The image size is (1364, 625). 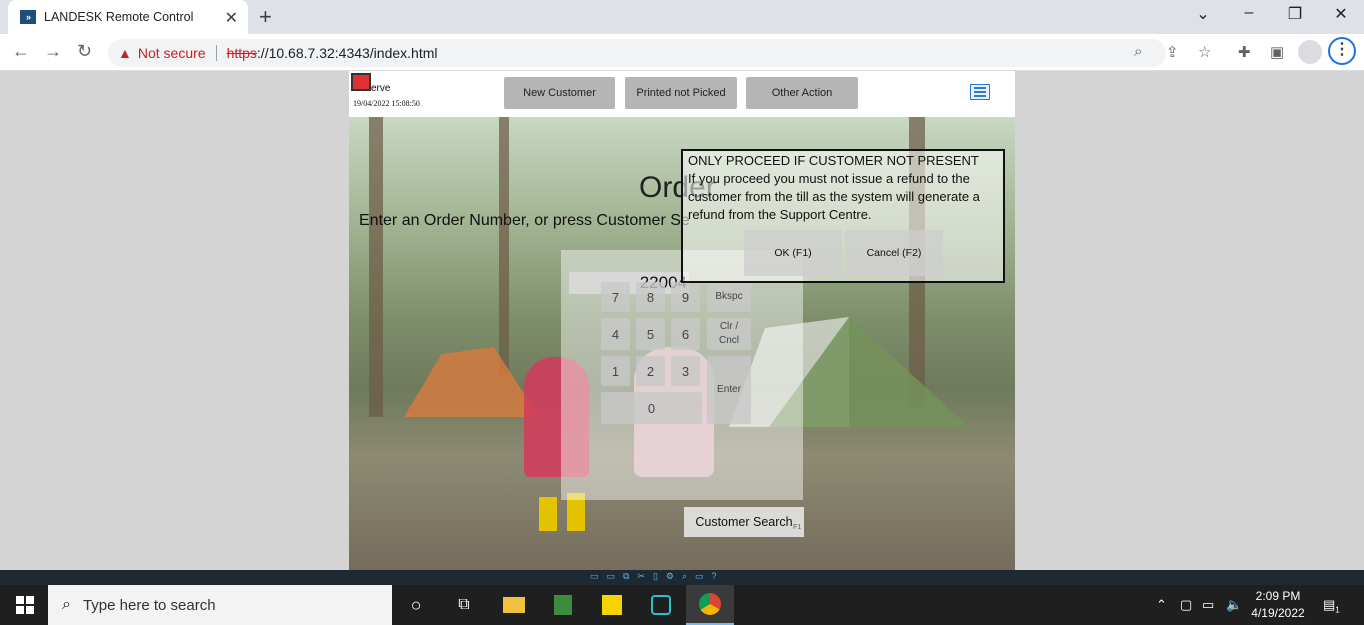 I want to click on system-clock: 2:09 PM 4/19/2022, so click(x=1278, y=605).